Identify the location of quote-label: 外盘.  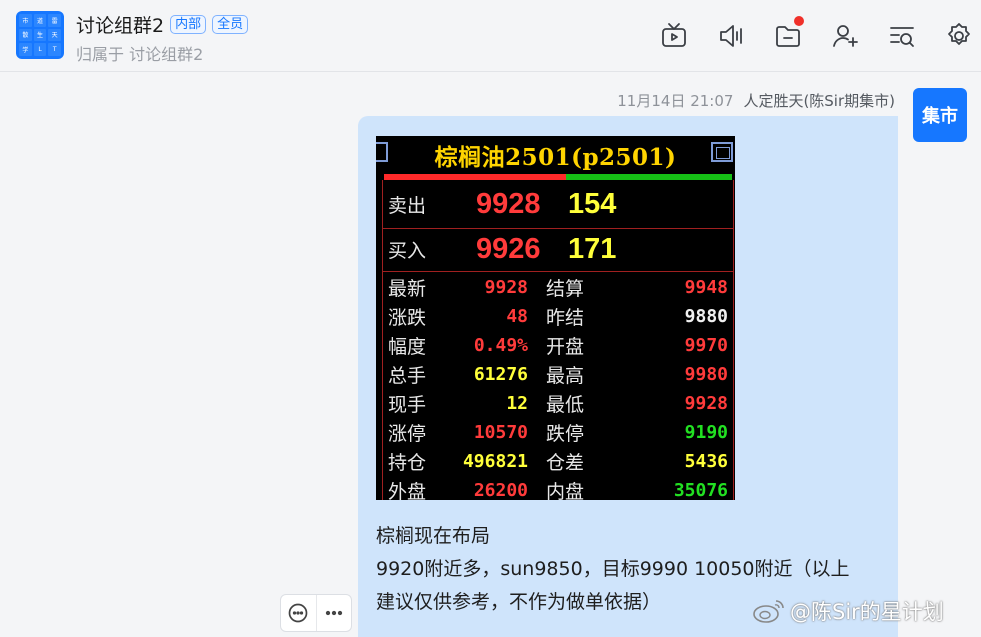
(407, 490).